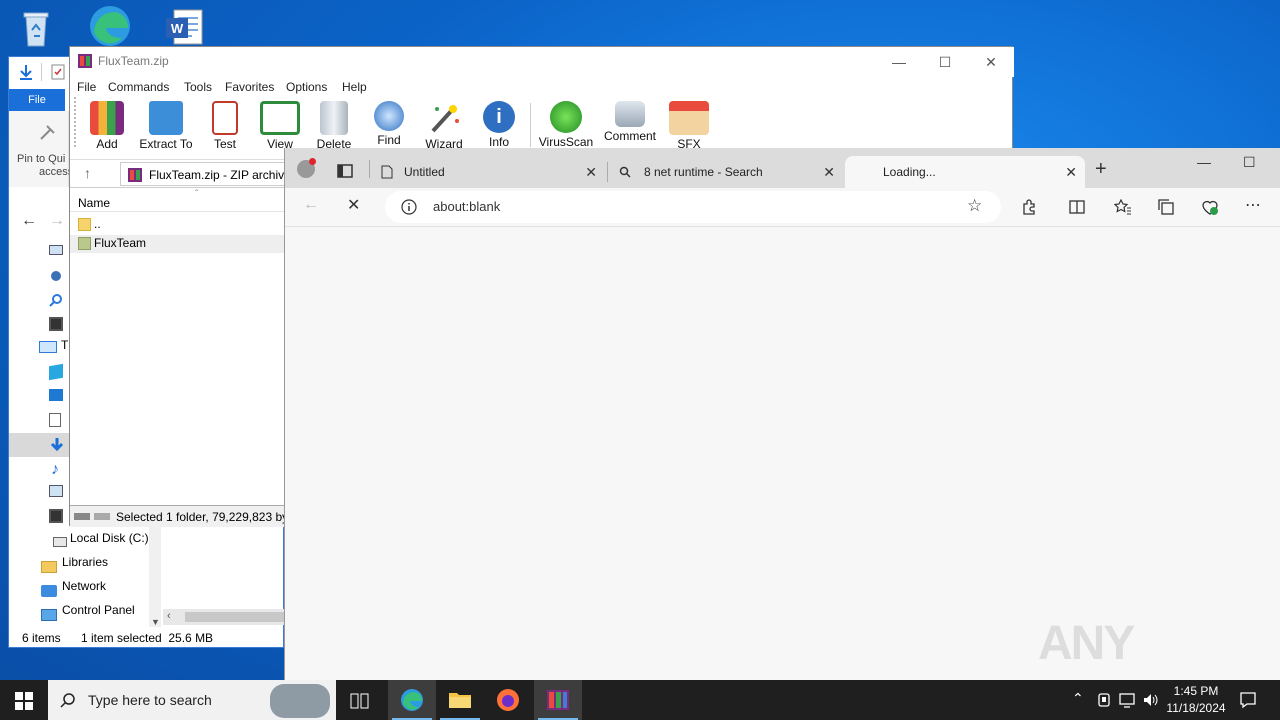 The width and height of the screenshot is (1280, 720). Describe the element at coordinates (498, 142) in the screenshot. I see `info-label: Info` at that location.